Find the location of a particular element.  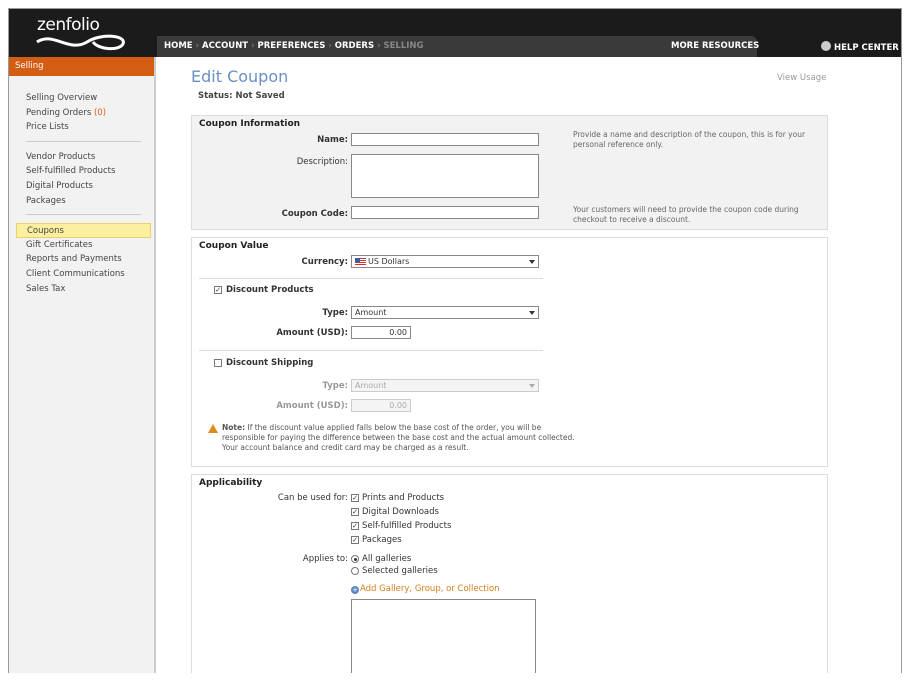

name-label: Name: is located at coordinates (332, 140).